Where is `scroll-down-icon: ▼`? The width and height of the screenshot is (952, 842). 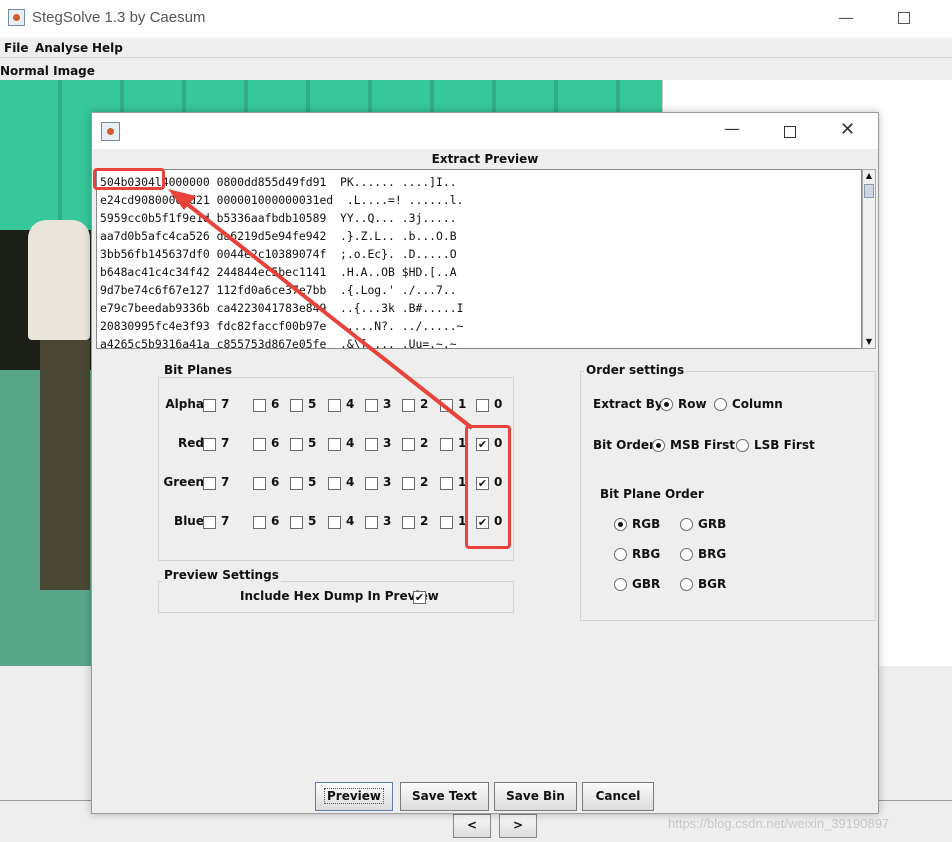
scroll-down-icon: ▼ is located at coordinates (869, 342).